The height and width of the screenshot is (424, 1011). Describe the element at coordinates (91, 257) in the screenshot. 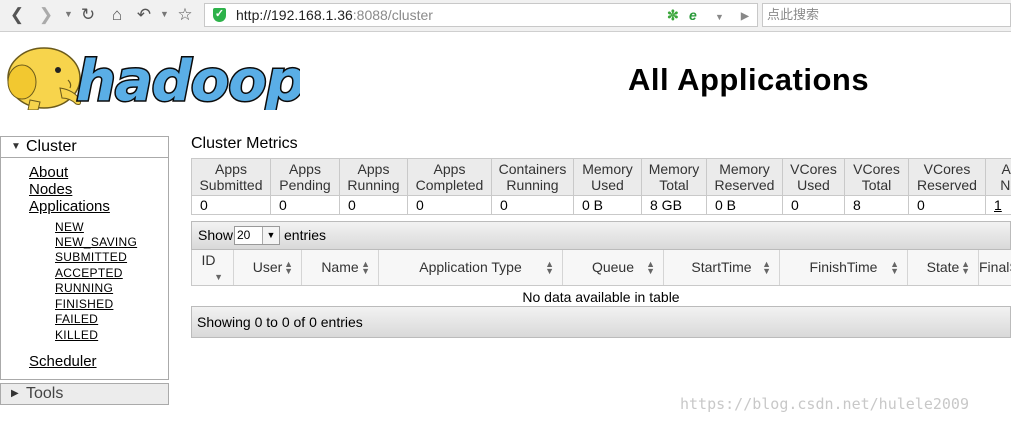

I see `nav-state-submitted: SUBMITTED` at that location.